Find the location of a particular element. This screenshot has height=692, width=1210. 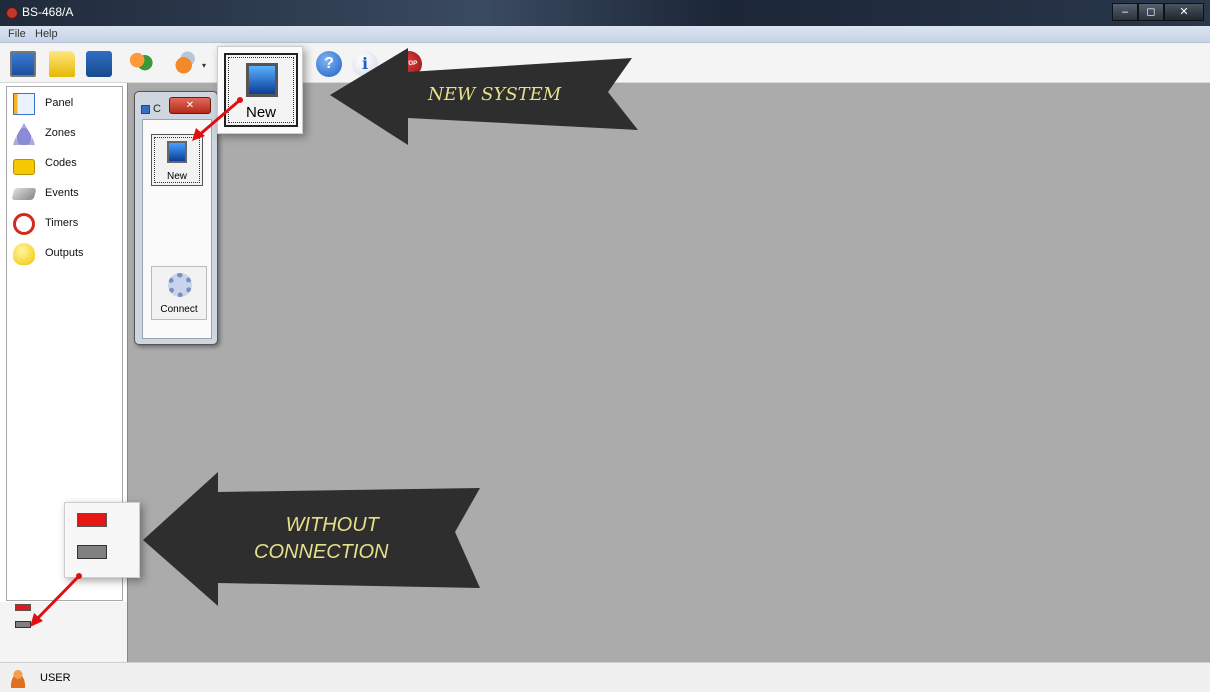

annotation-new-system: NEW SYSTEM is located at coordinates (495, 94).